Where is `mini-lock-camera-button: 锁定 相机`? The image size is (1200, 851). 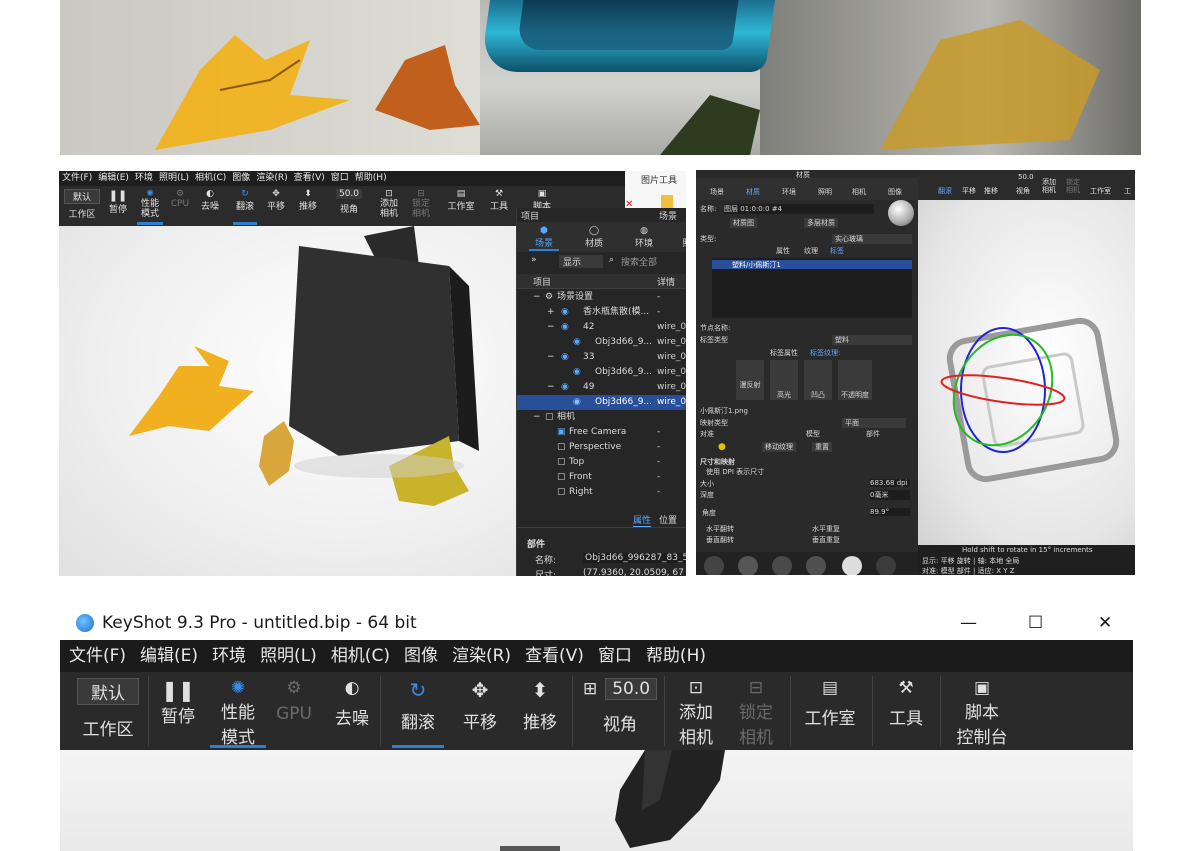
mini-lock-camera-button: 锁定 相机 is located at coordinates (1073, 186).